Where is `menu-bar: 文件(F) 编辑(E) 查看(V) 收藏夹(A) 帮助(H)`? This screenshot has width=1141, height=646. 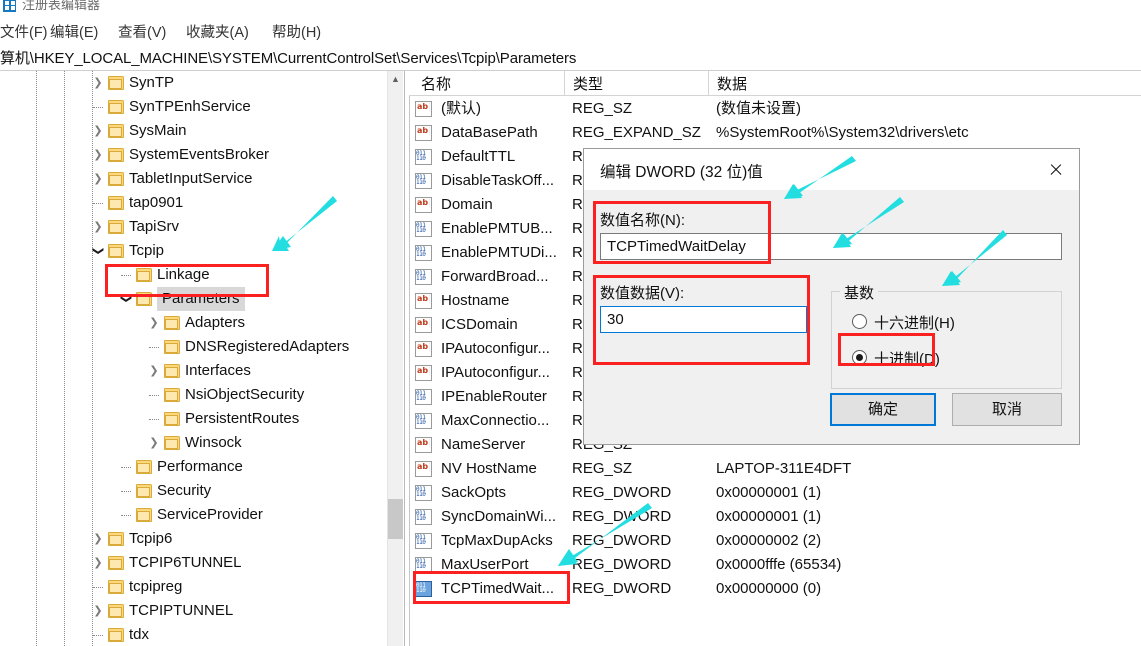
menu-bar: 文件(F) 编辑(E) 查看(V) 收藏夹(A) 帮助(H) is located at coordinates (570, 30).